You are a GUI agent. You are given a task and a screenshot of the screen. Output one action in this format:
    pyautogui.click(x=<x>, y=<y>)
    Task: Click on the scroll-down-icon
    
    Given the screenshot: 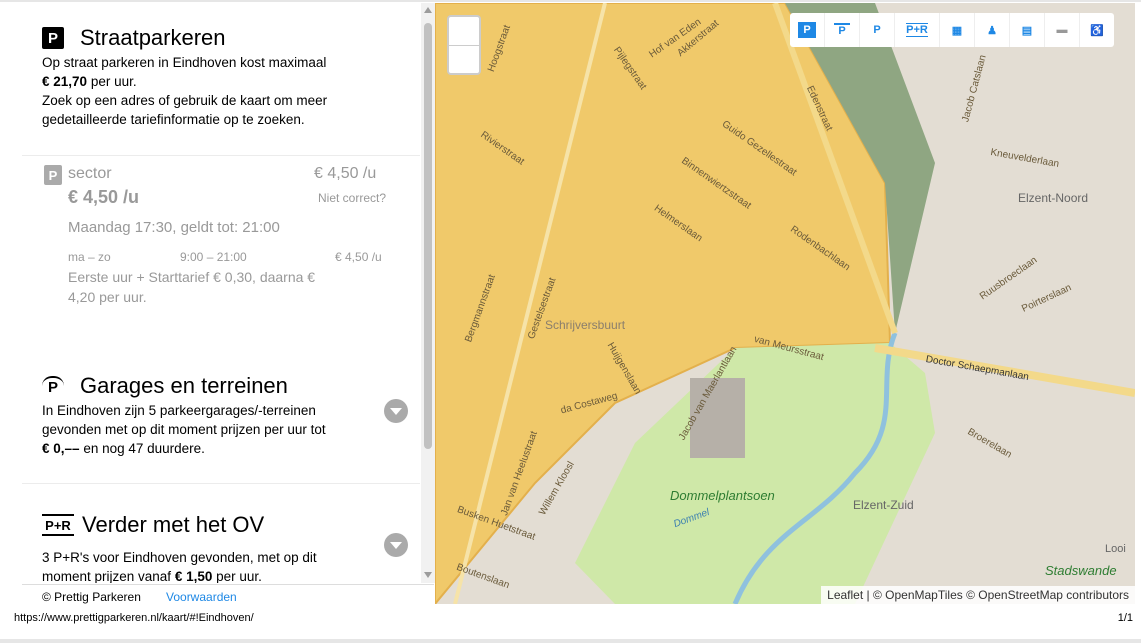 What is the action you would take?
    pyautogui.click(x=428, y=575)
    